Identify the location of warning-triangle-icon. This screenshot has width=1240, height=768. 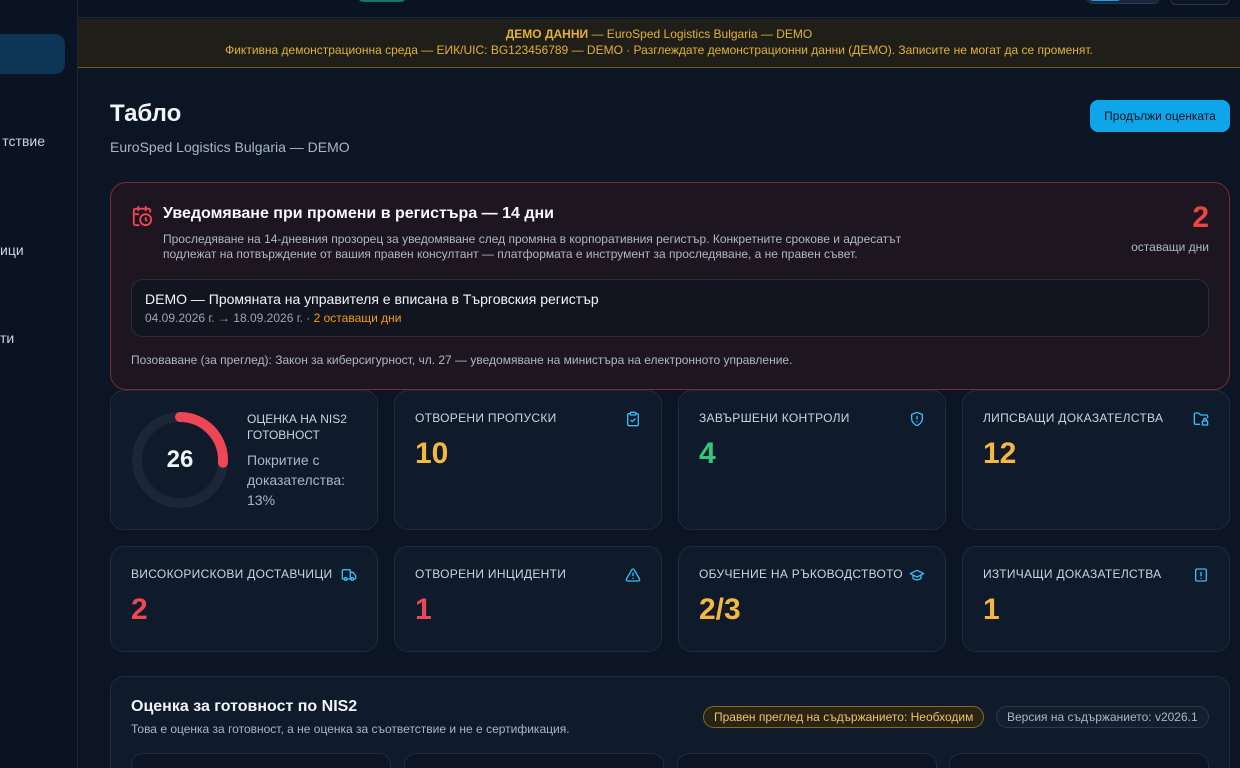
(633, 575).